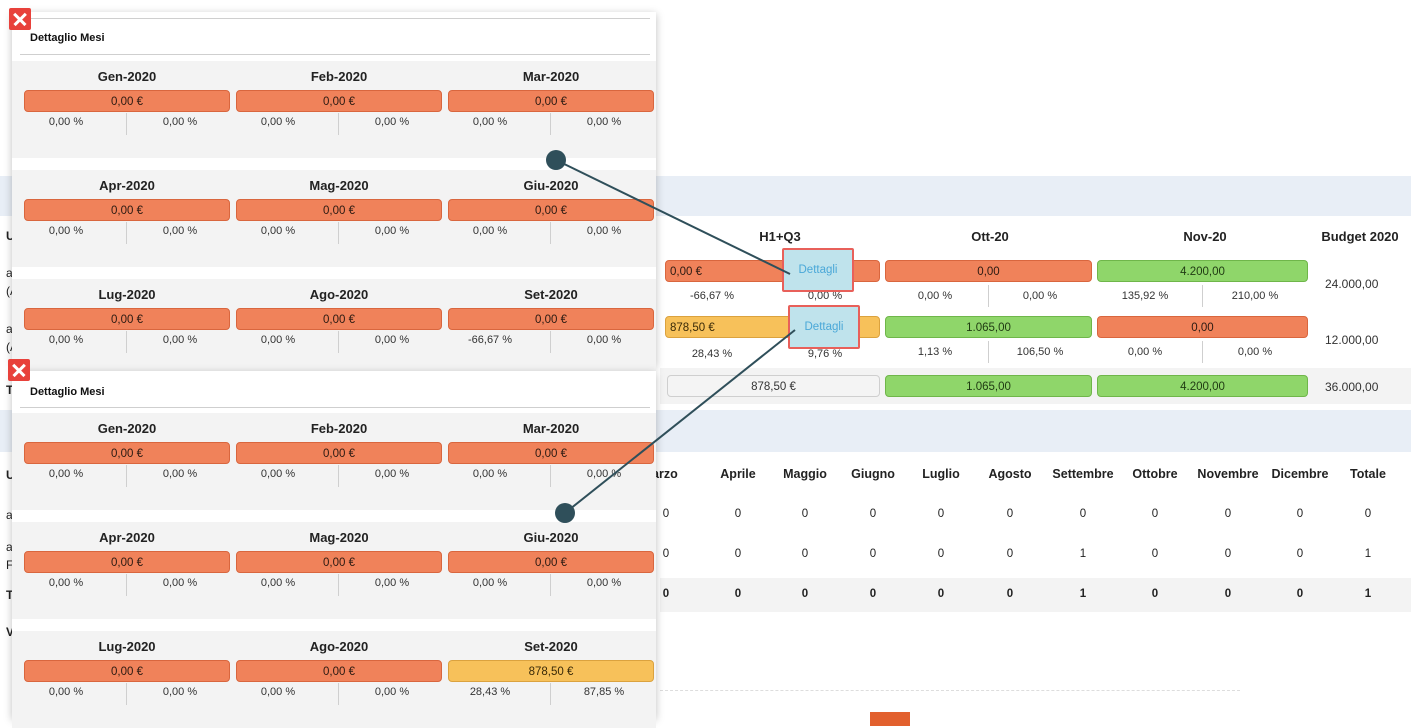  I want to click on connector-overlay, so click(671, 336).